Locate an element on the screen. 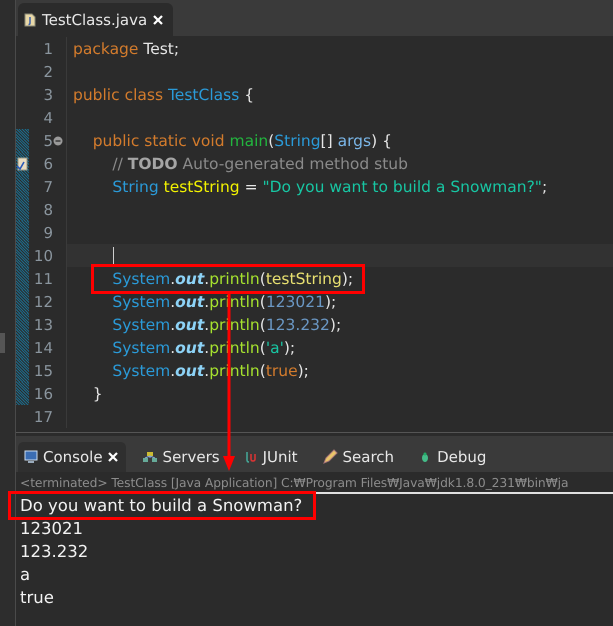  panel-tab: Servers is located at coordinates (182, 457).